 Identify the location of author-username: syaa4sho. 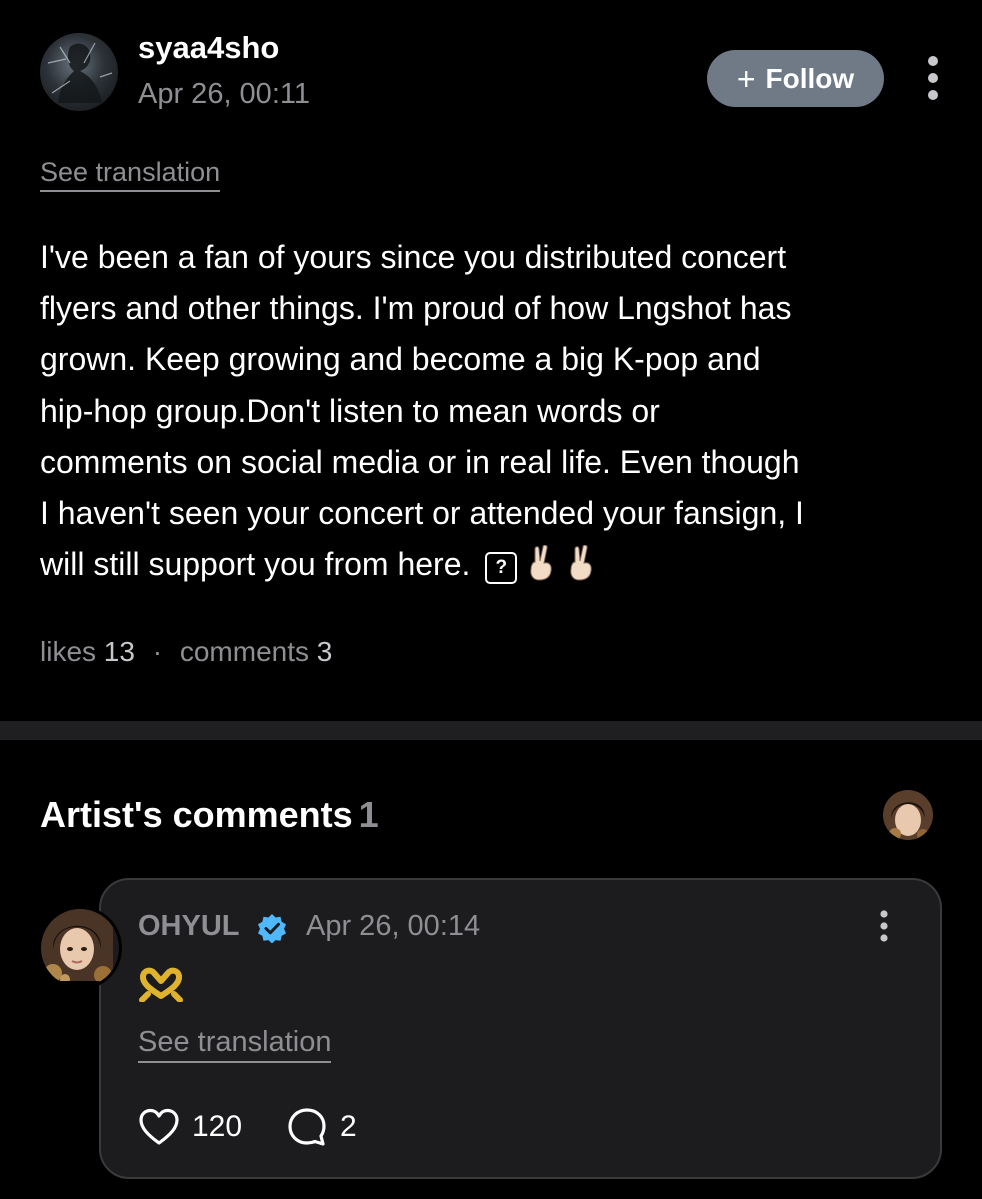
(208, 48).